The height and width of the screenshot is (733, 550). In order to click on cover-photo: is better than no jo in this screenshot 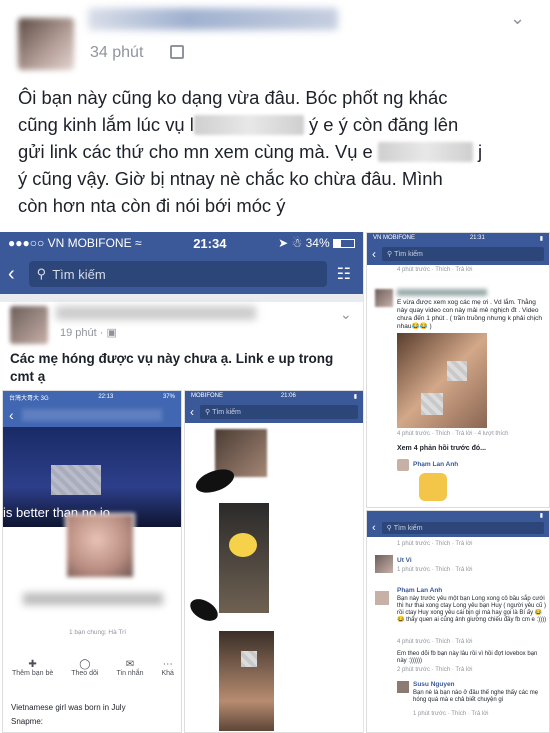, I will do `click(92, 477)`.